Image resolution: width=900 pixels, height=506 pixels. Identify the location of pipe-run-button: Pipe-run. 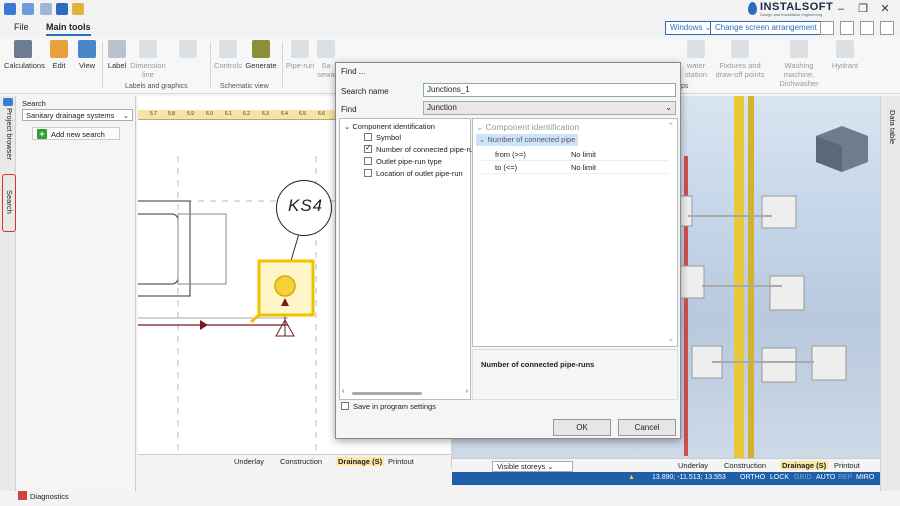
(300, 55).